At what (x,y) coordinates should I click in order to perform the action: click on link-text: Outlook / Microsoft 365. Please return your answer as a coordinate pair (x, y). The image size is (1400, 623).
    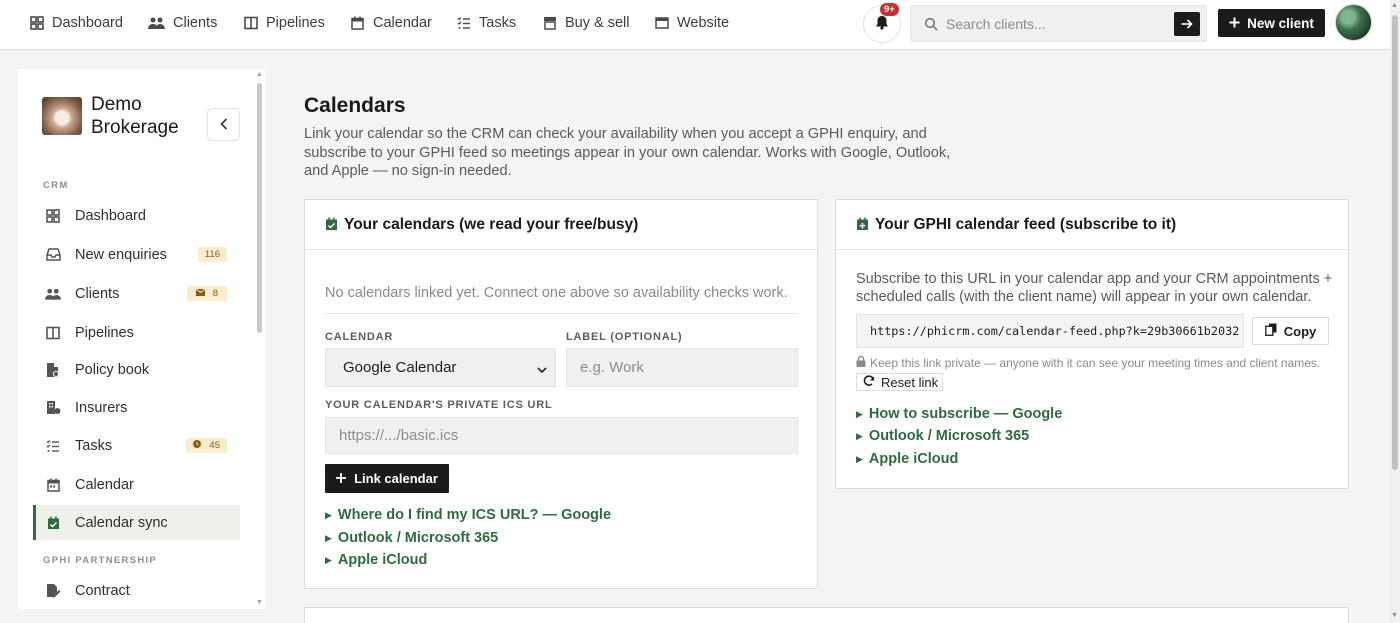
    Looking at the image, I should click on (418, 538).